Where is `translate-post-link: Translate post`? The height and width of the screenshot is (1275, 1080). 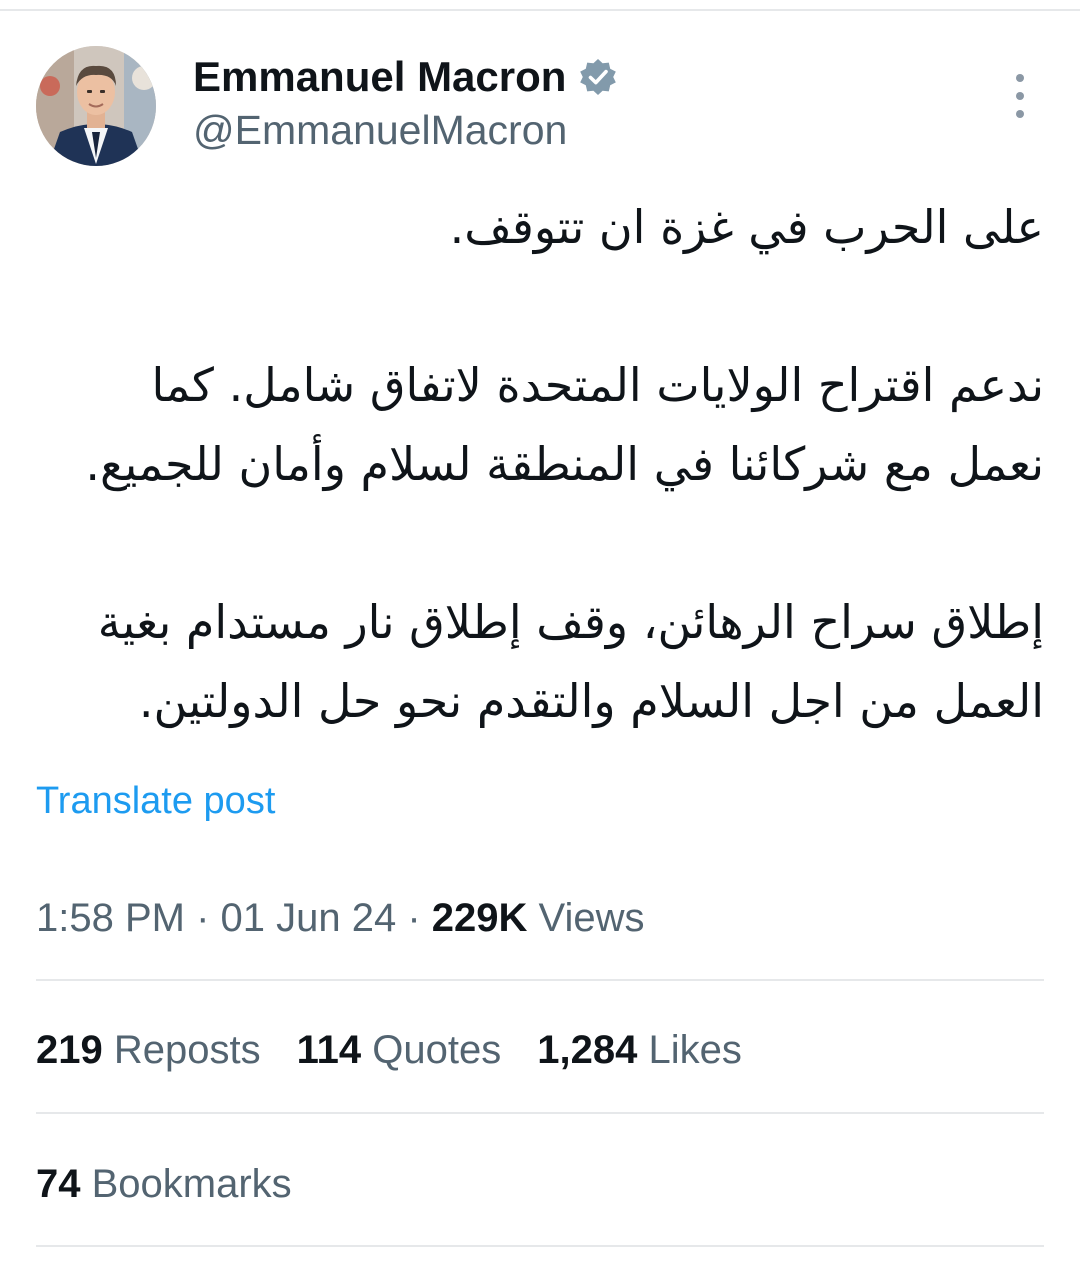 translate-post-link: Translate post is located at coordinates (155, 801).